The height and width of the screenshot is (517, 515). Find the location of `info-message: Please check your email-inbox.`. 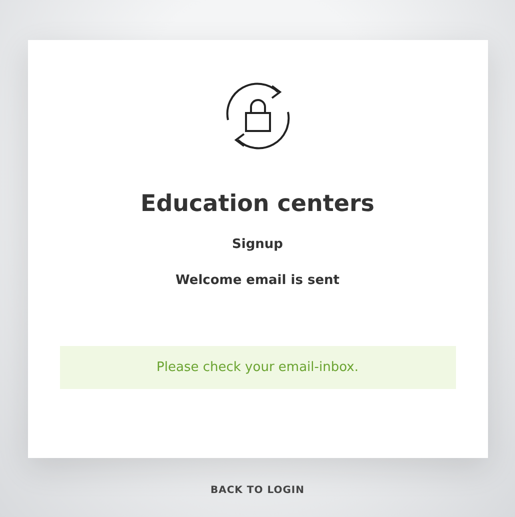

info-message: Please check your email-inbox. is located at coordinates (258, 367).